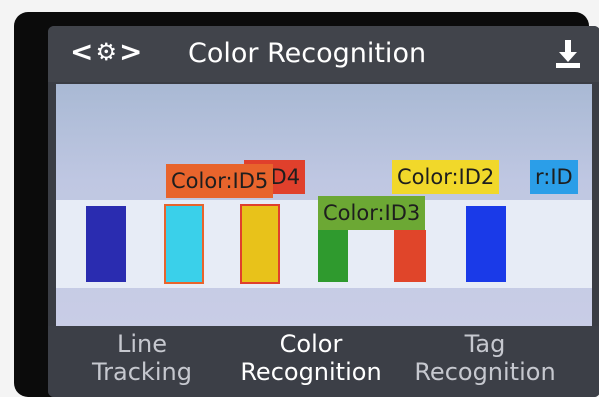 The height and width of the screenshot is (397, 599). I want to click on color-tag-id2: Color:ID2, so click(446, 177).